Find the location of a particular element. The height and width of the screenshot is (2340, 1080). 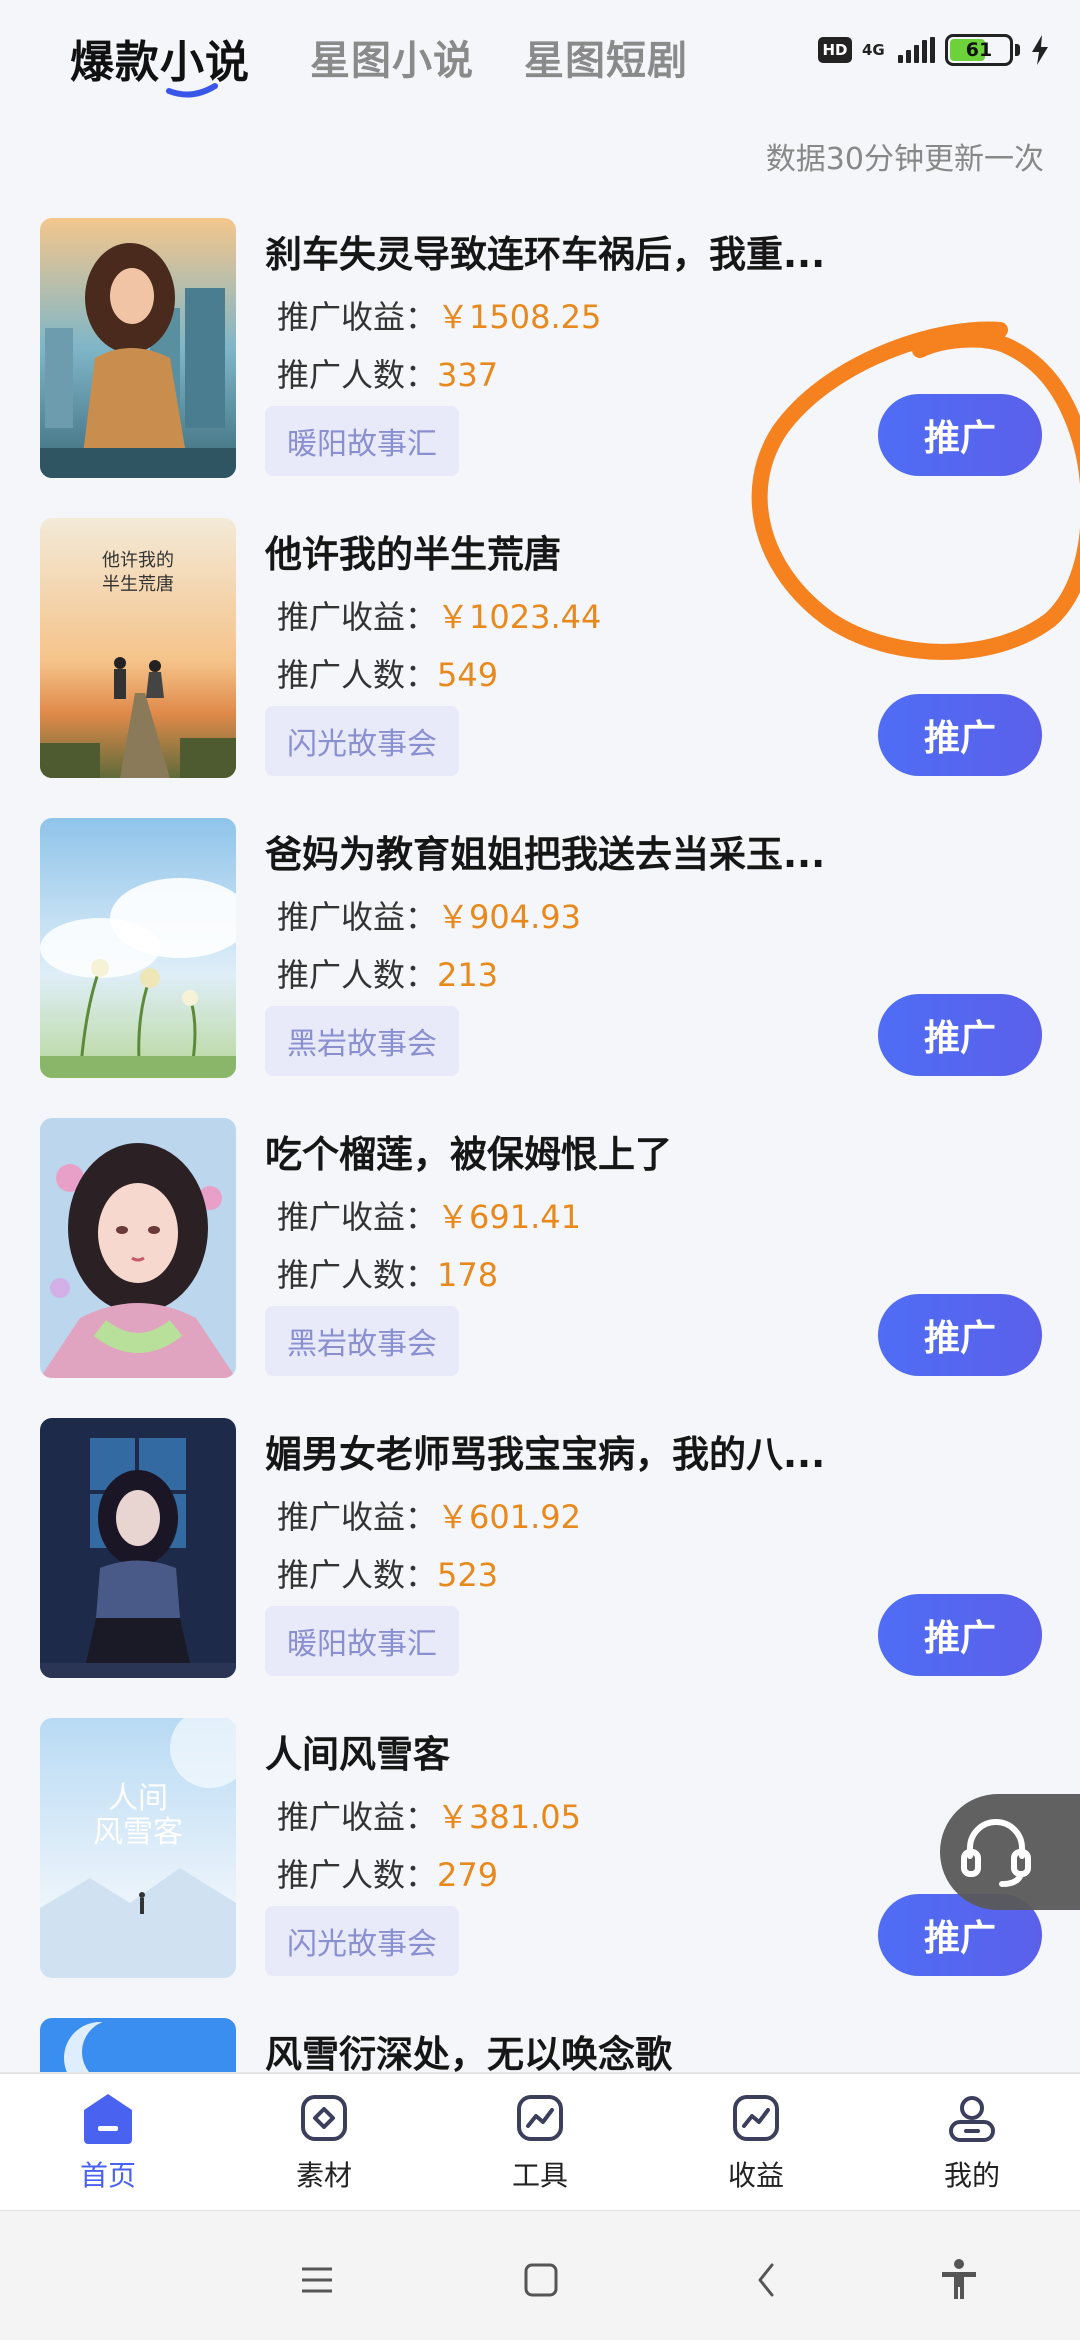

nav-home: 首页 is located at coordinates (108, 2148).